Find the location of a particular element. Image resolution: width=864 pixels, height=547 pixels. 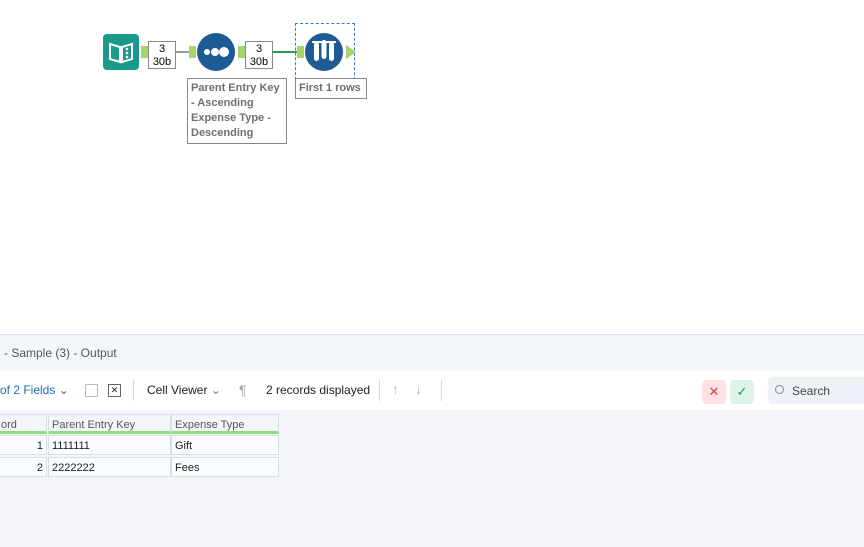

sort-tool is located at coordinates (216, 52).